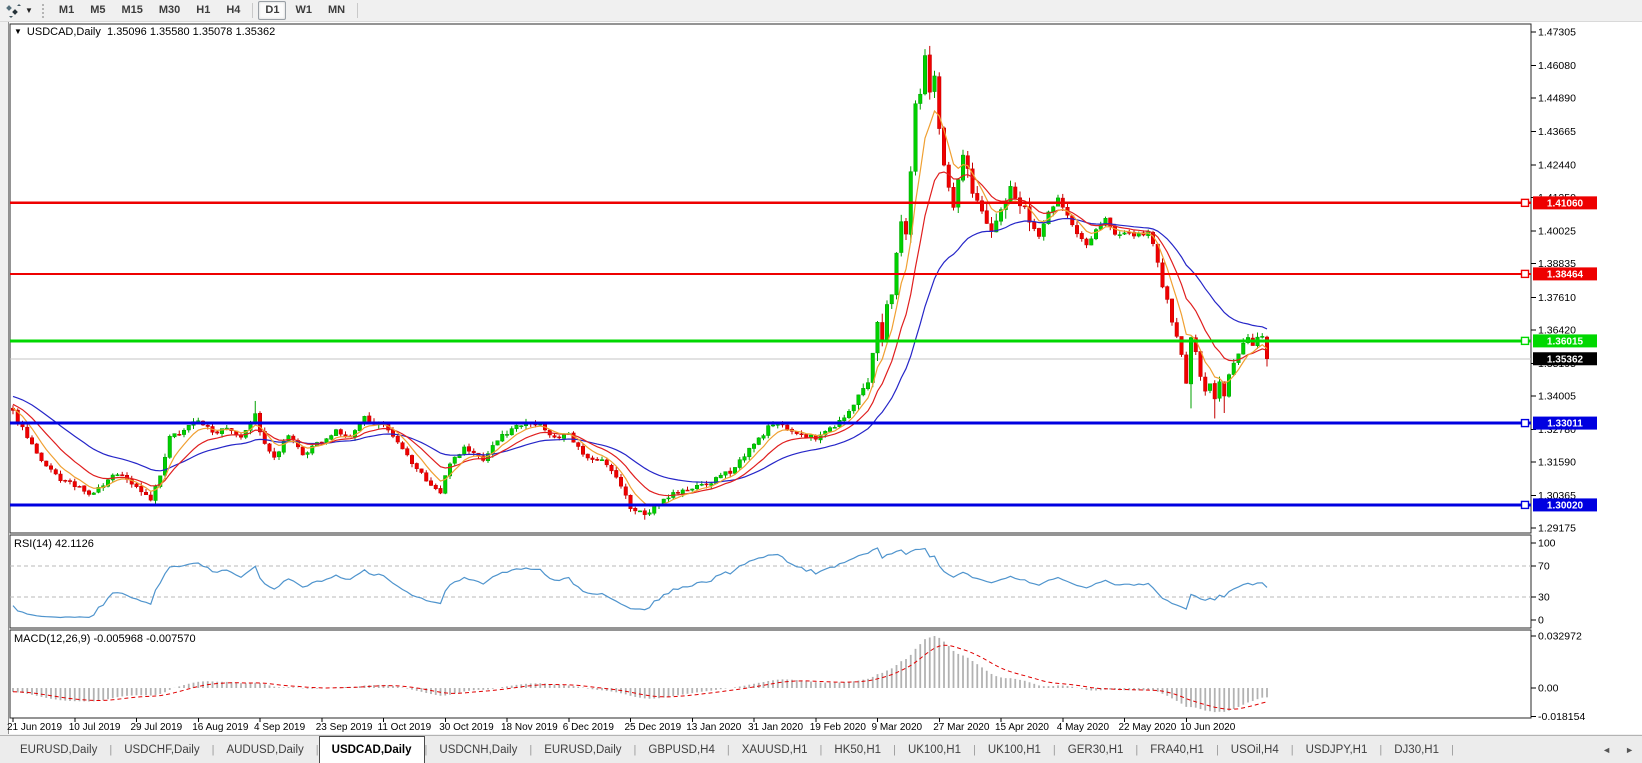 This screenshot has height=763, width=1642. I want to click on tab-xauusd-h1: XAUUSD,H1, so click(775, 749).